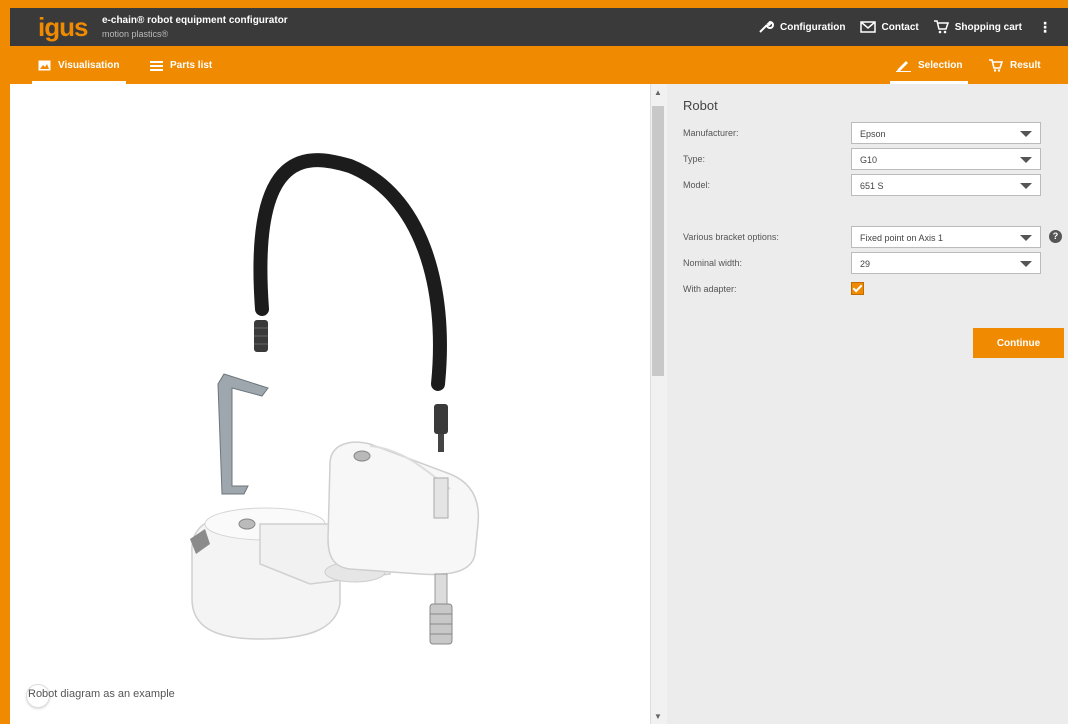 The width and height of the screenshot is (1068, 724). What do you see at coordinates (766, 26) in the screenshot?
I see `wrench-icon` at bounding box center [766, 26].